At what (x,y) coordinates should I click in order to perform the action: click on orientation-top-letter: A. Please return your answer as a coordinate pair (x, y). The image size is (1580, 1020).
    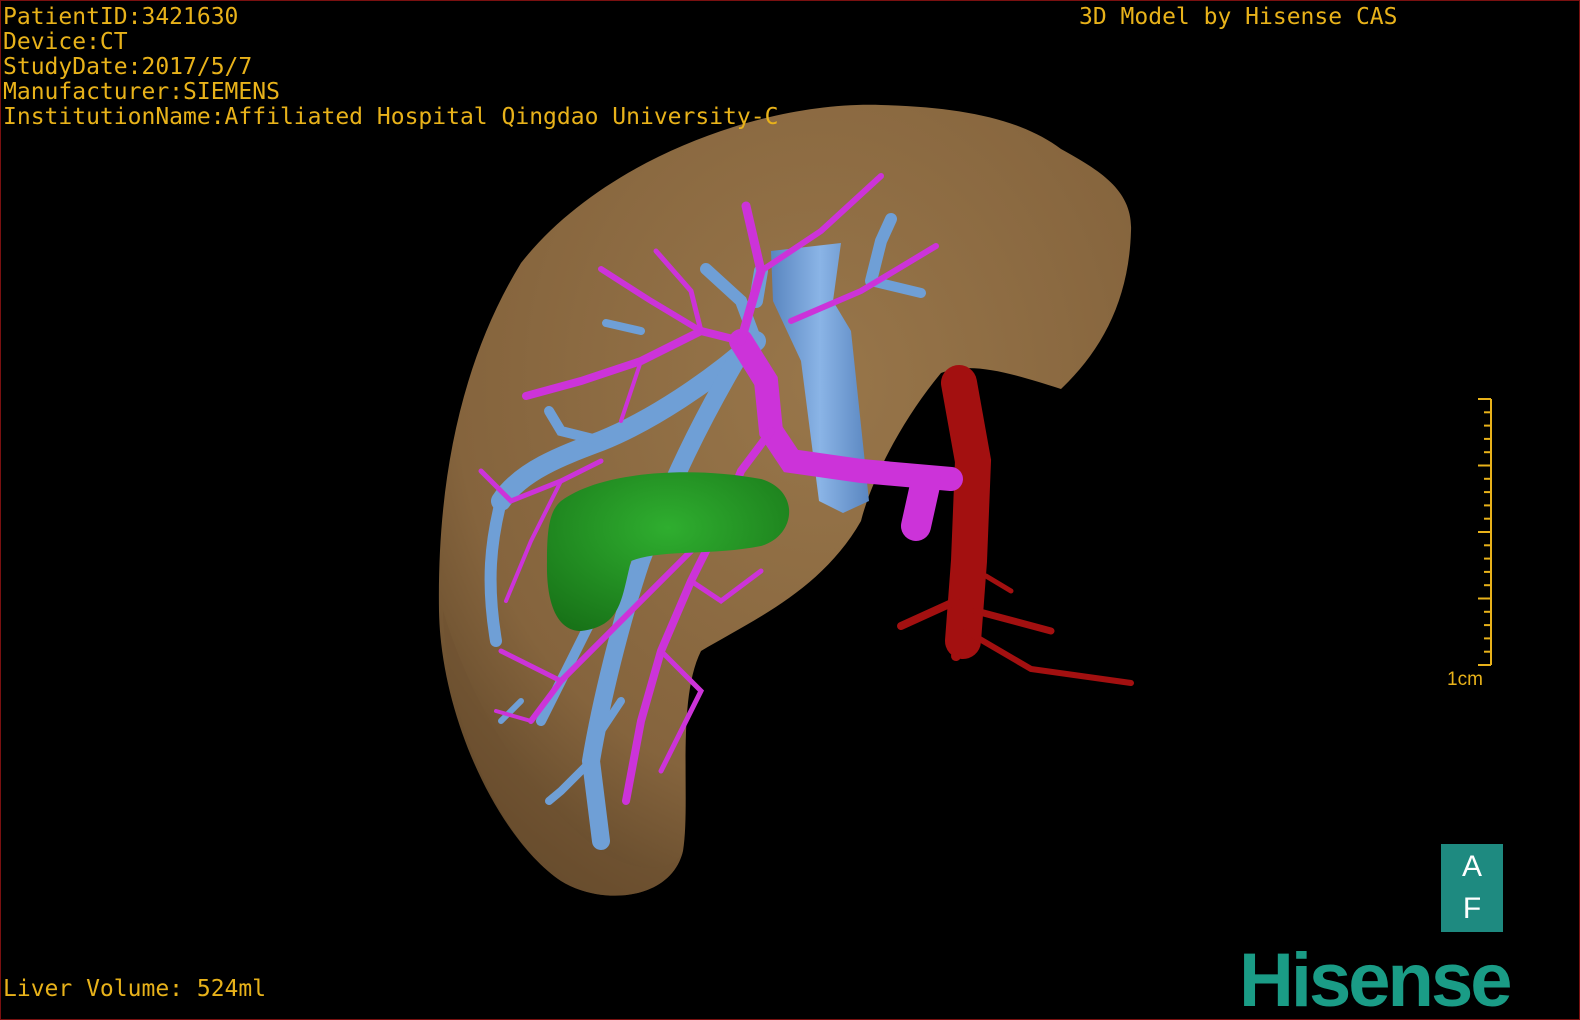
    Looking at the image, I should click on (1471, 866).